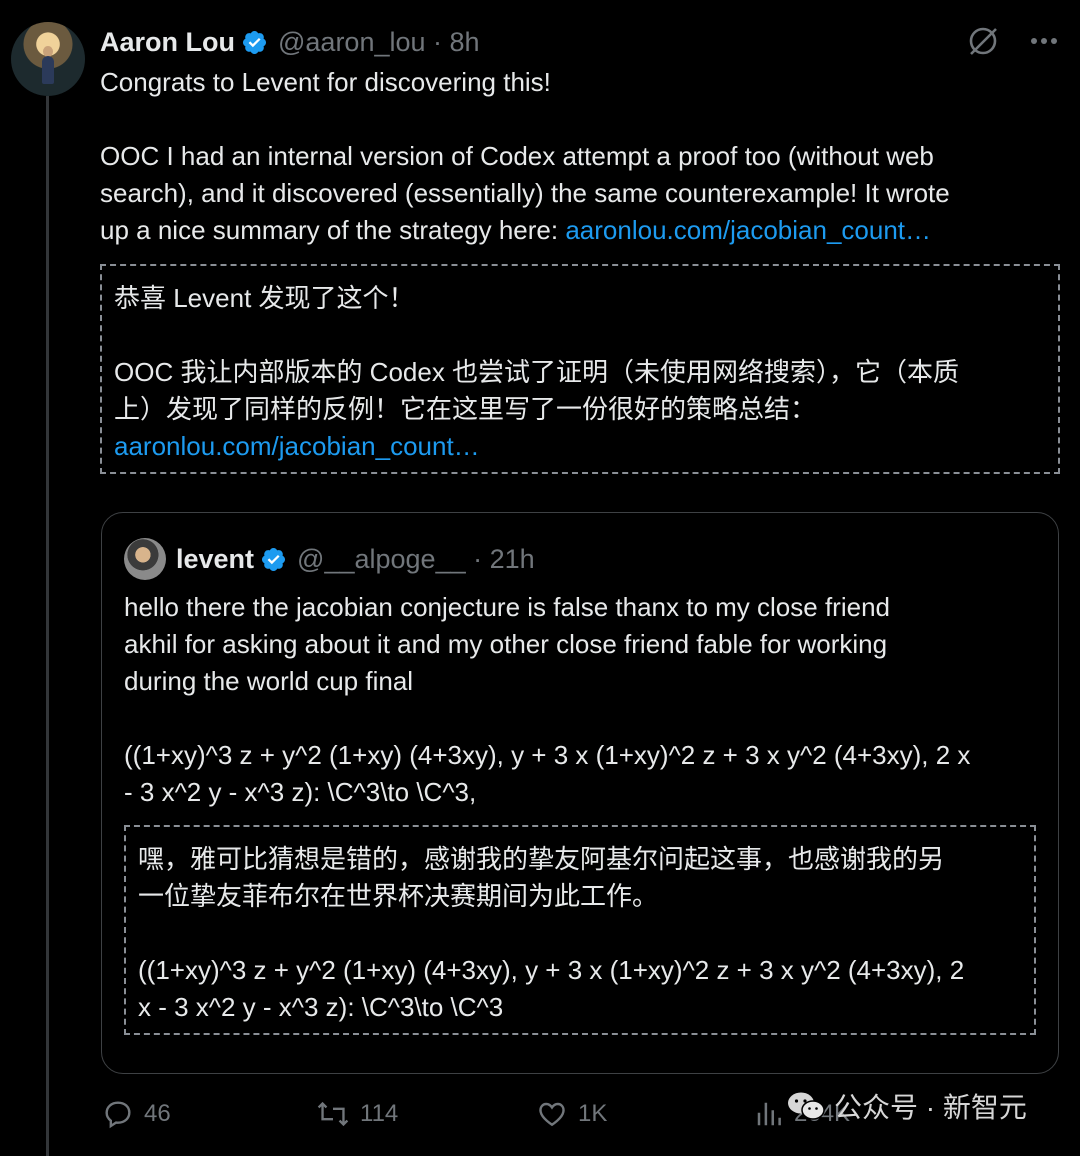 This screenshot has width=1080, height=1156. What do you see at coordinates (48, 59) in the screenshot?
I see `author-avatar` at bounding box center [48, 59].